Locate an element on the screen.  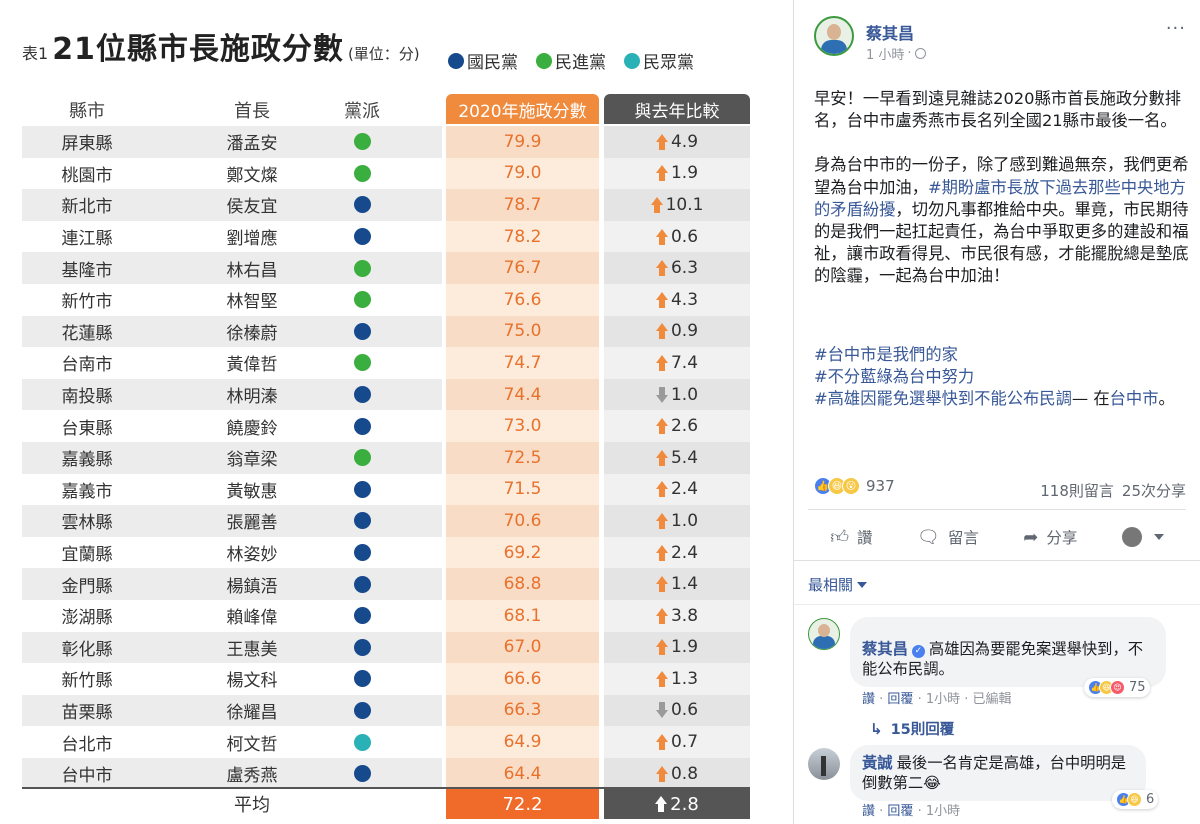
county-cell: 雲林縣 is located at coordinates (87, 523).